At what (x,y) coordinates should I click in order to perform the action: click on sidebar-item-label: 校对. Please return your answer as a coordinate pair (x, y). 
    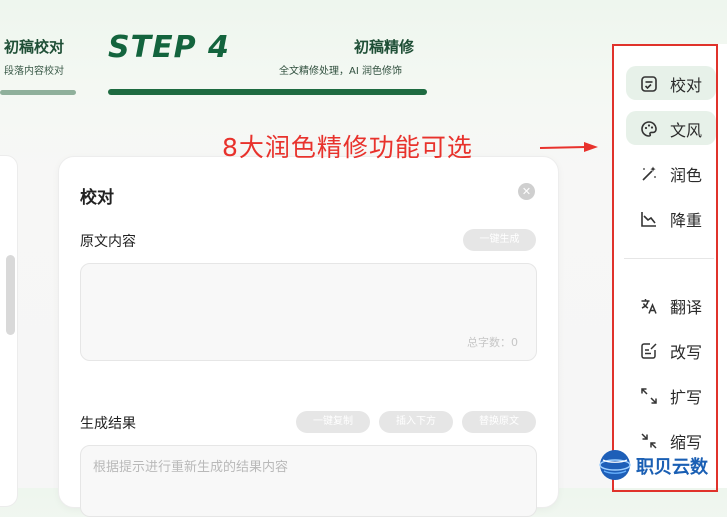
    Looking at the image, I should click on (686, 85).